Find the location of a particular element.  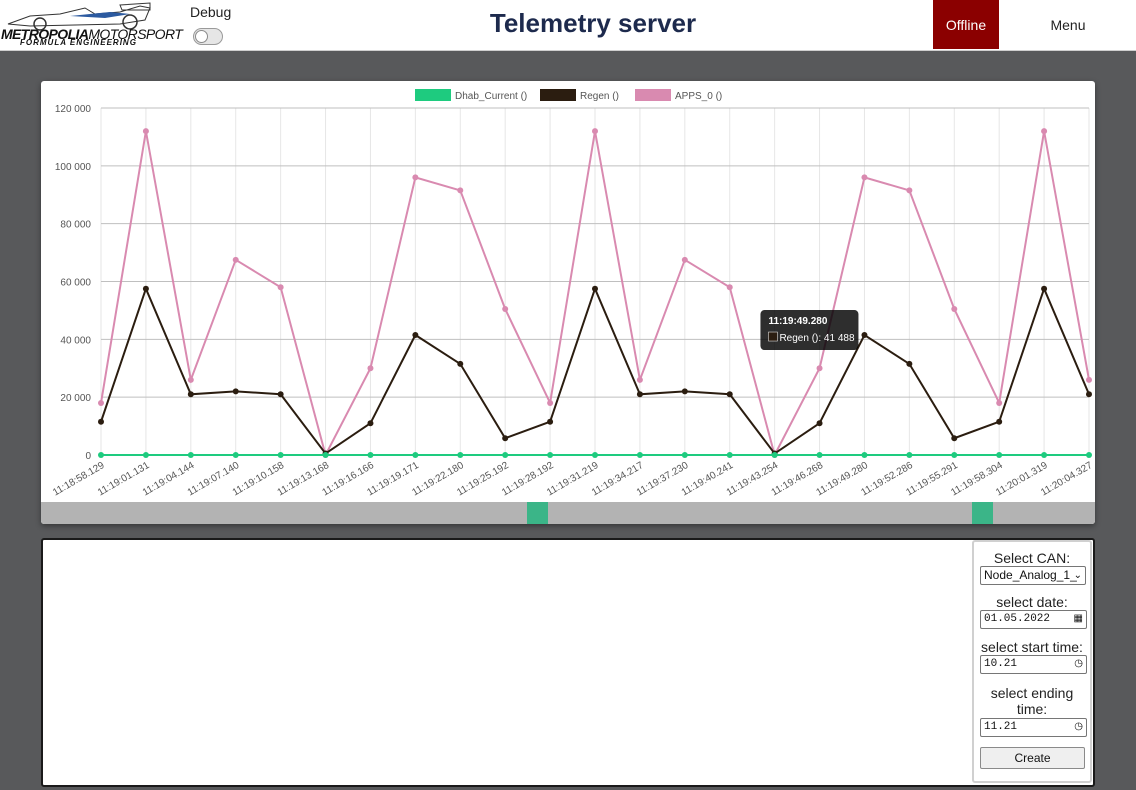

start-time-label: select start time: is located at coordinates (1032, 647).